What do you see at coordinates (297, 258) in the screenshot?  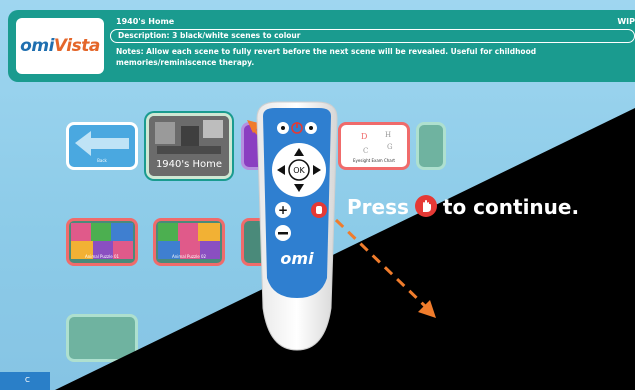 I see `remote-brand: omi` at bounding box center [297, 258].